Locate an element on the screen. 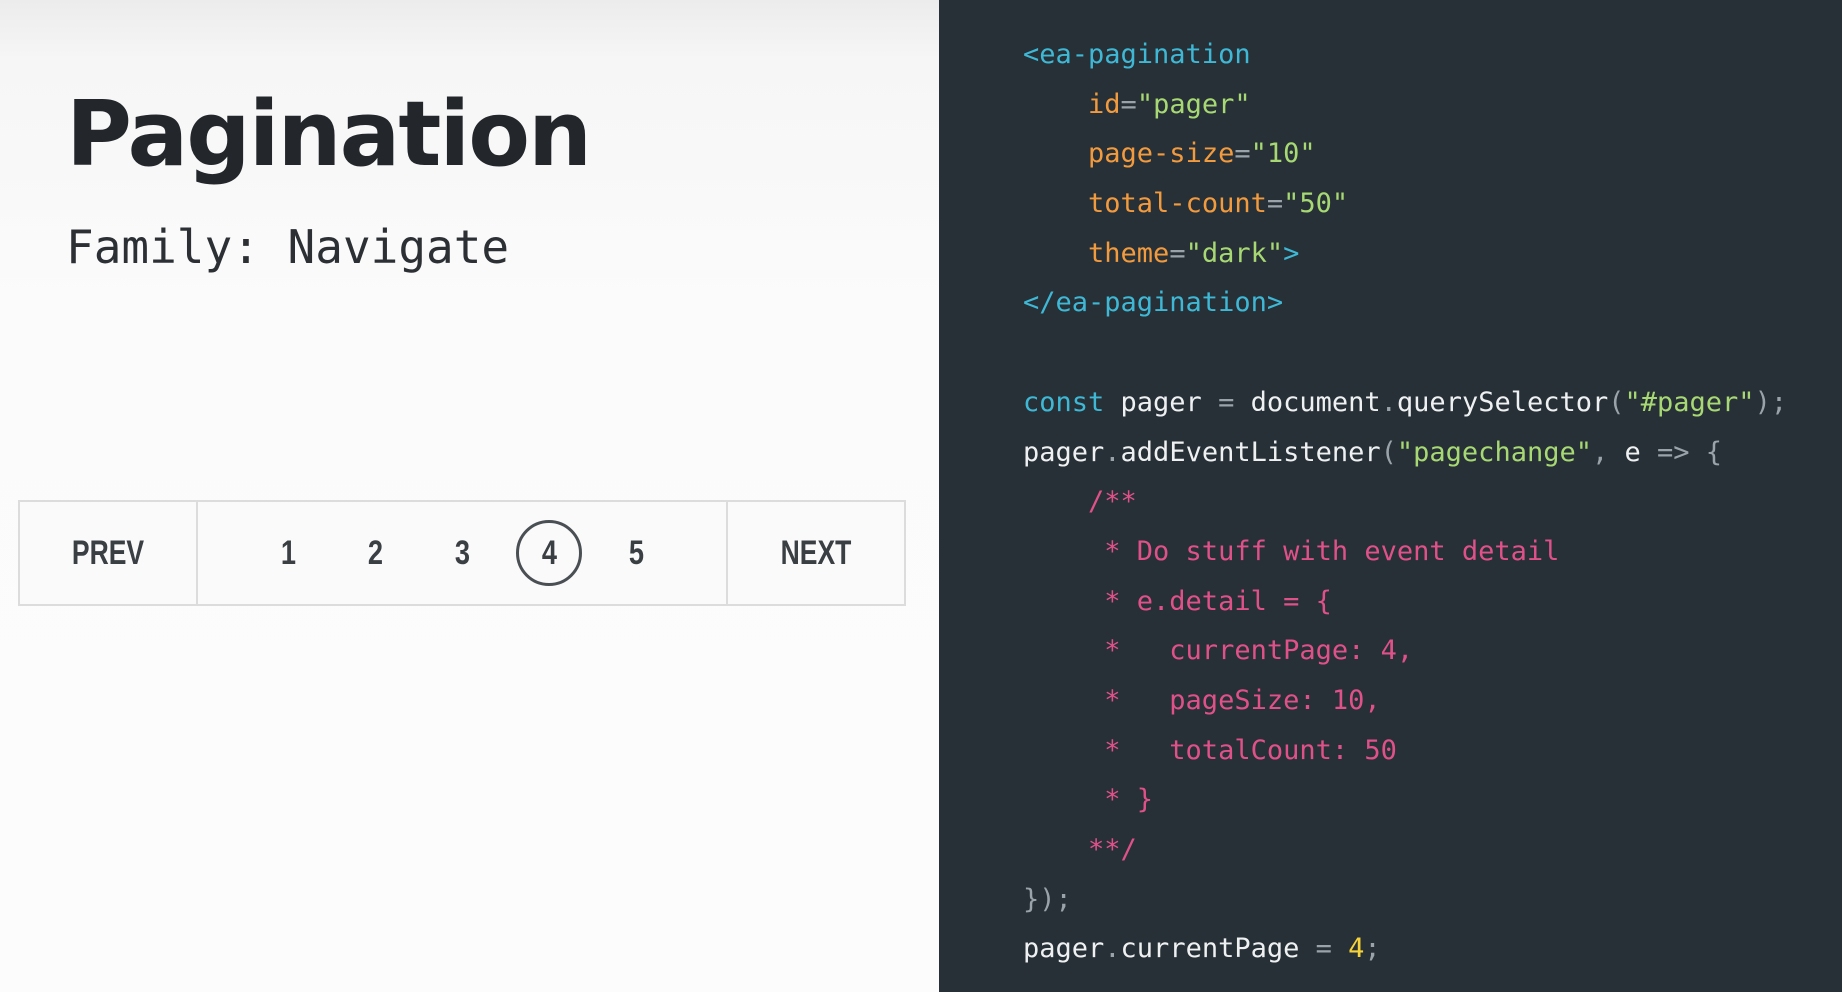 Image resolution: width=1842 pixels, height=992 pixels. prev-button: PREV is located at coordinates (109, 553).